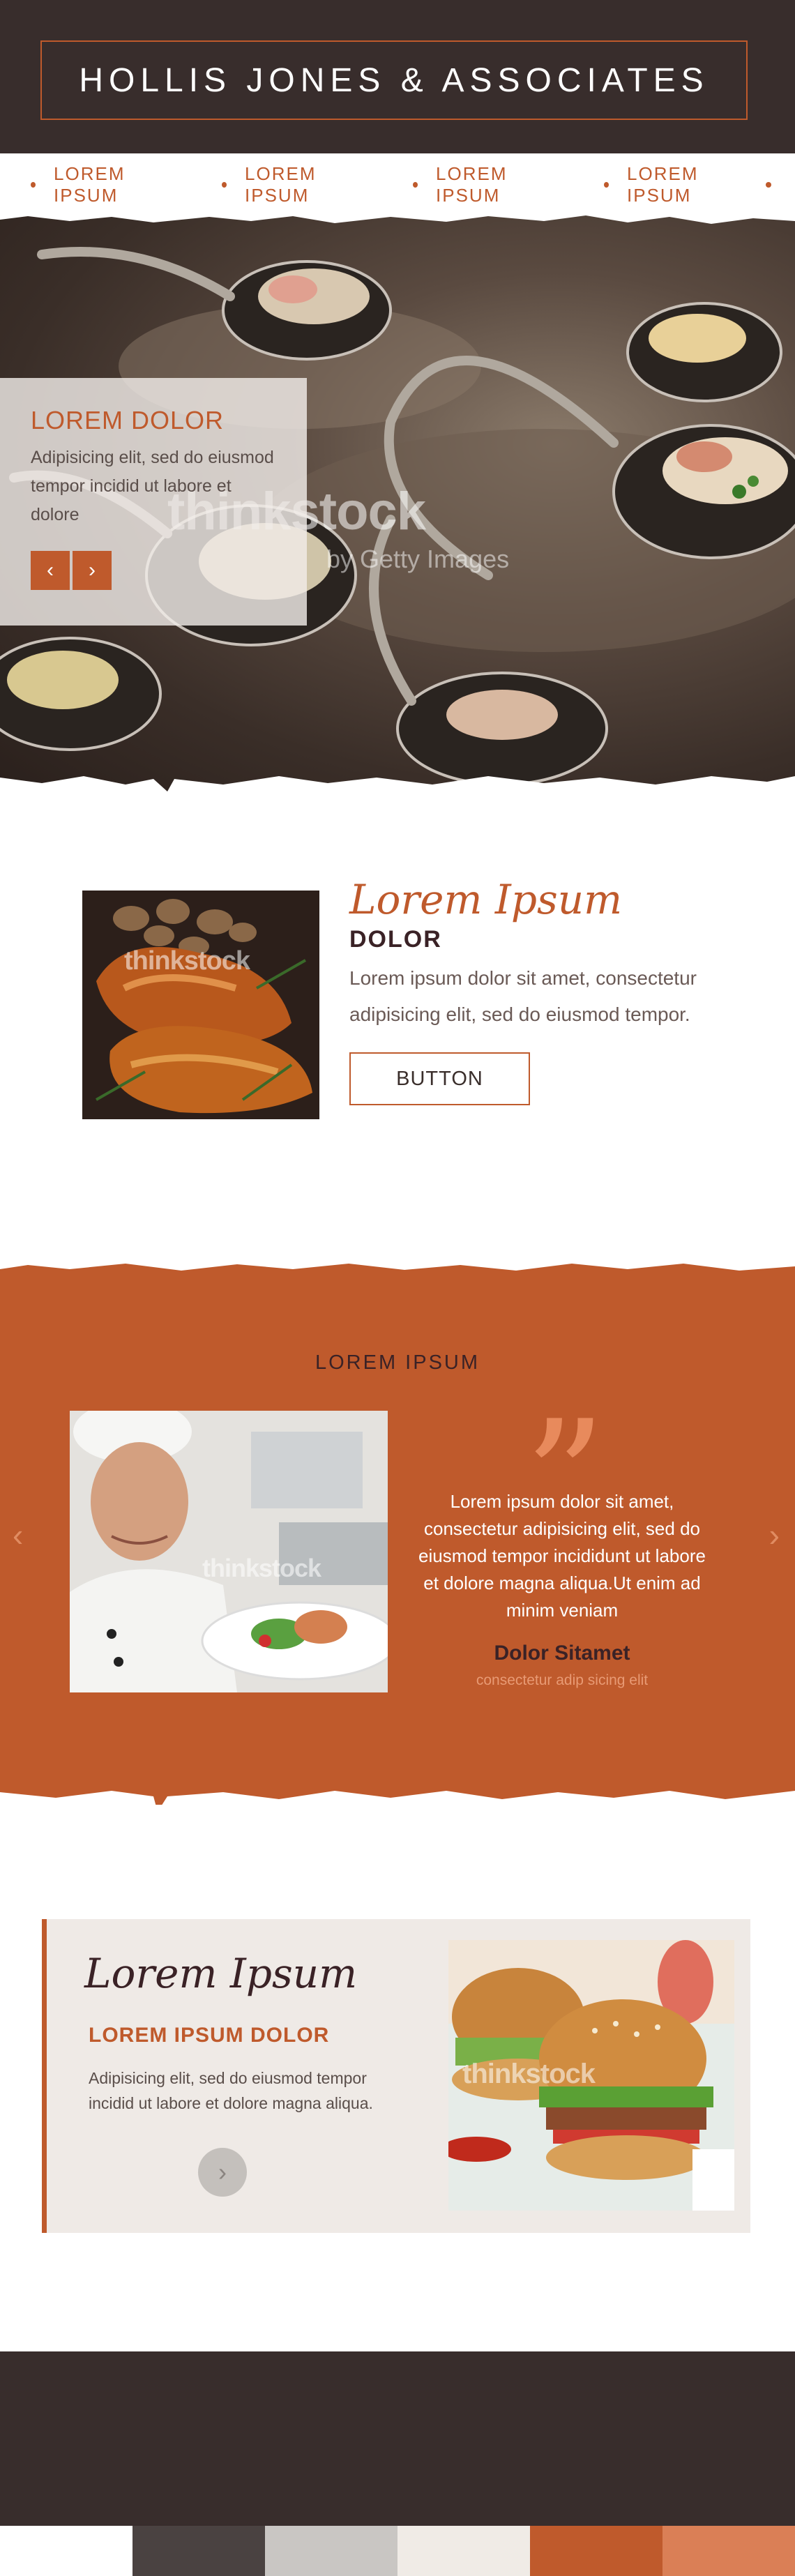  What do you see at coordinates (229, 1551) in the screenshot?
I see `chef-image: thinkstock` at bounding box center [229, 1551].